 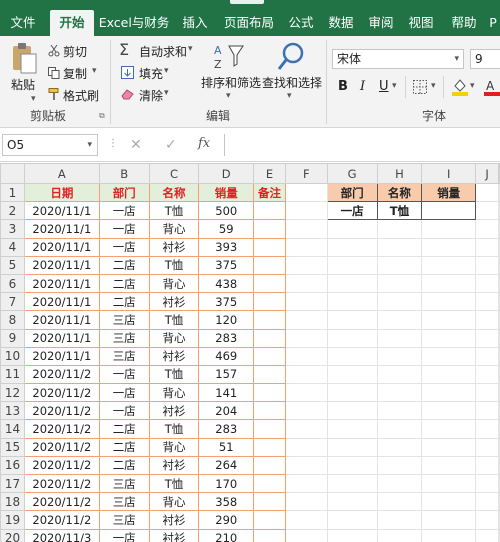 I want to click on autosum-icon: Σ, so click(x=124, y=49).